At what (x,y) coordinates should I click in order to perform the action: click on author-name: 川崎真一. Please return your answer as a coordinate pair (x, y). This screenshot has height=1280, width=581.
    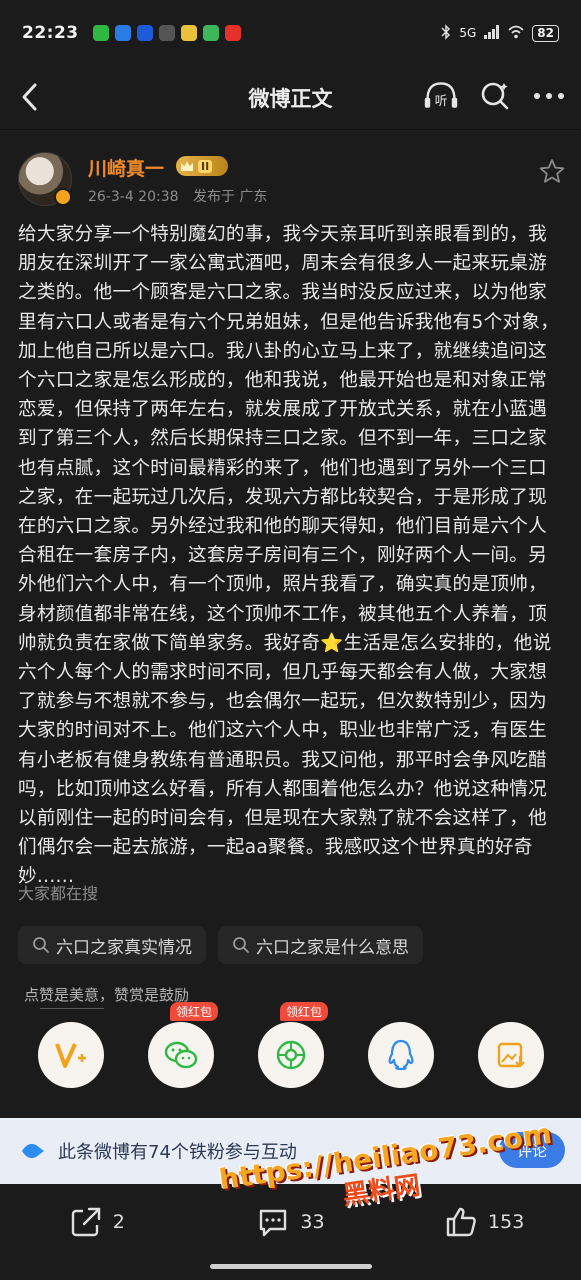
    Looking at the image, I should click on (126, 167).